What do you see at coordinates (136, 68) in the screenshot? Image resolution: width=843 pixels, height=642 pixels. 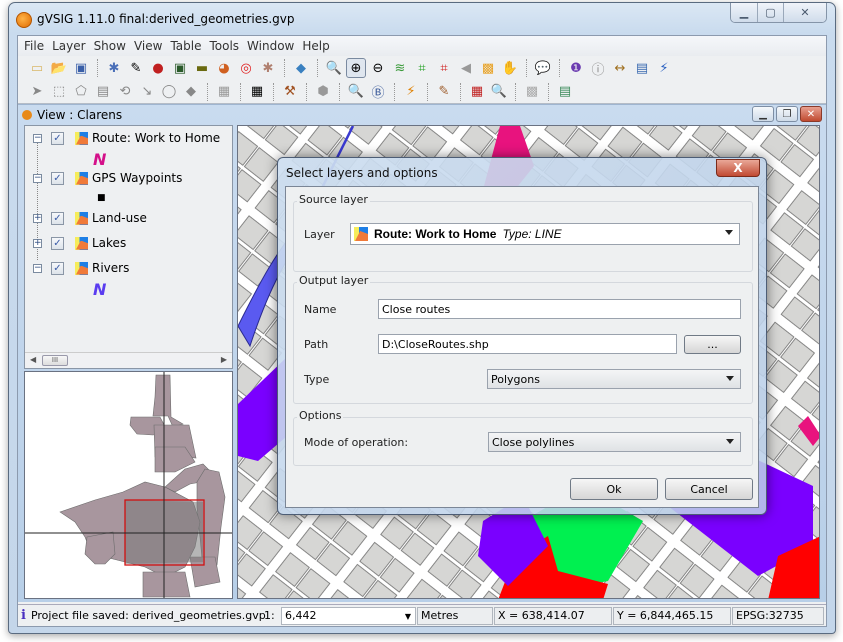 I see `edit-button: ✎` at bounding box center [136, 68].